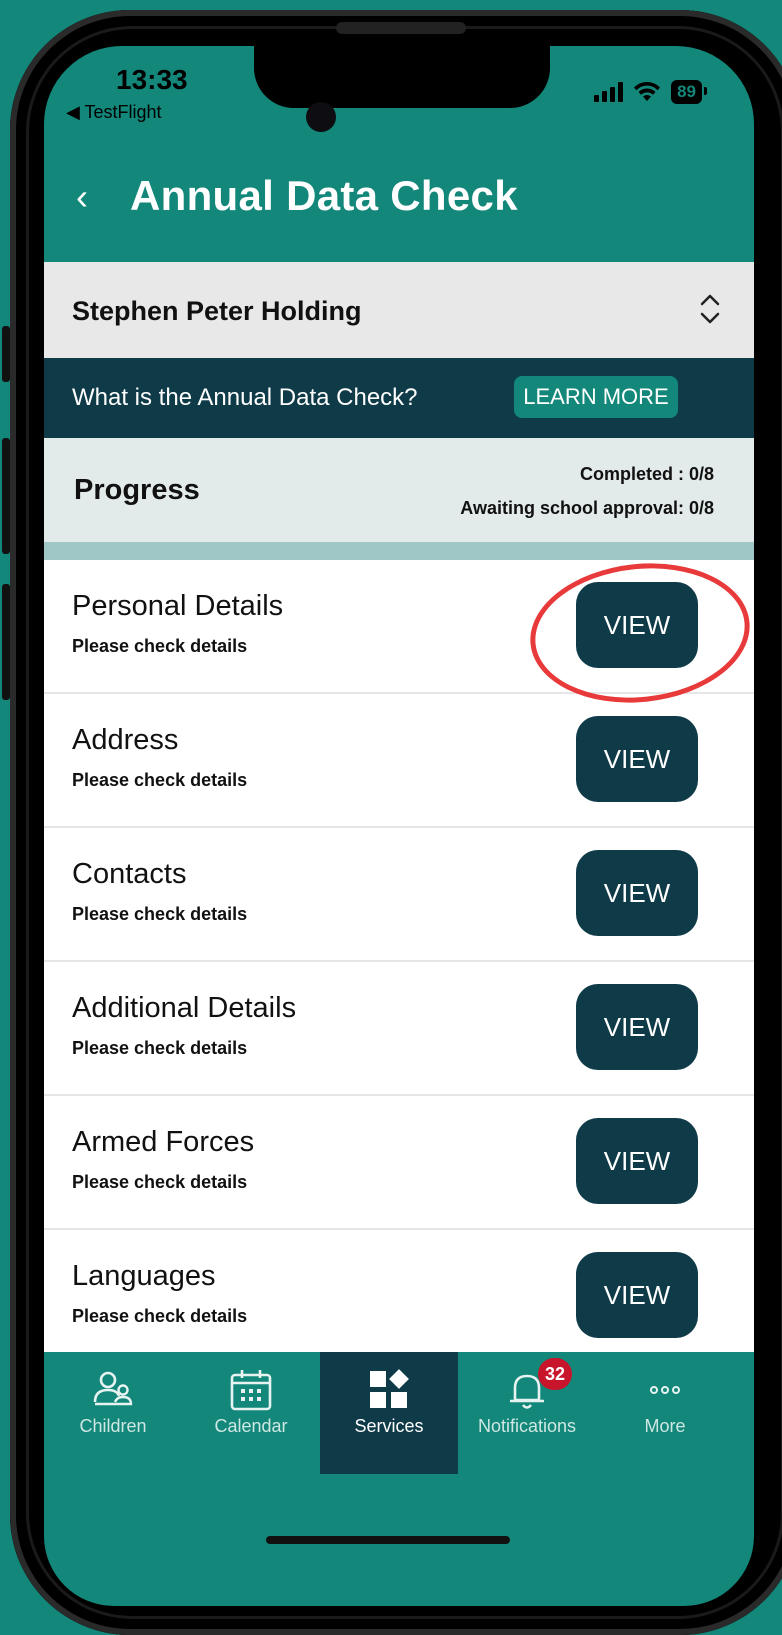 Image resolution: width=782 pixels, height=1635 pixels. I want to click on info-question: What is the Annual Data Check?, so click(245, 397).